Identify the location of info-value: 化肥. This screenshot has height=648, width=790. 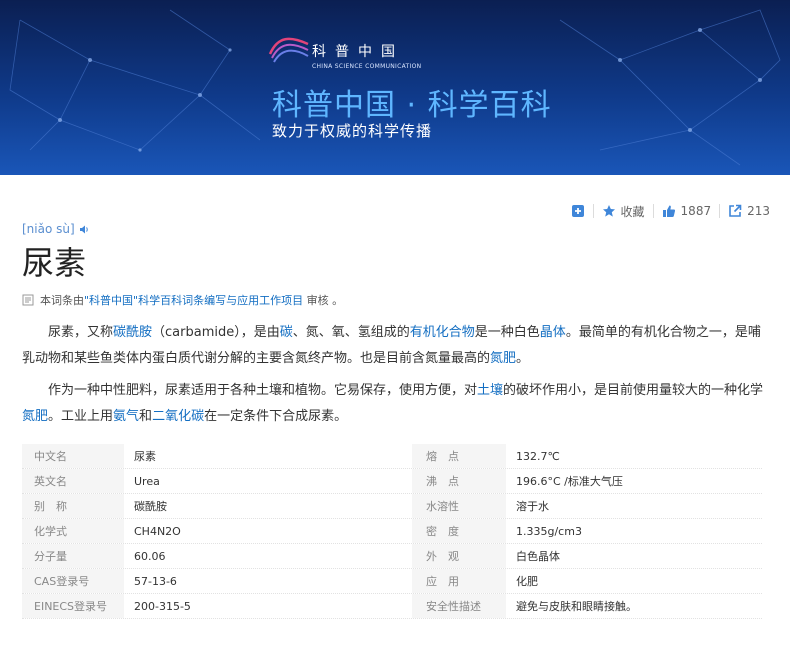
(527, 581).